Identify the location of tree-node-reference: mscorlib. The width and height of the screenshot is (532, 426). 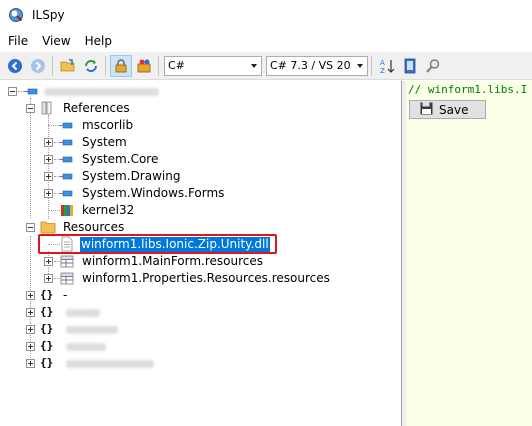
(67, 125).